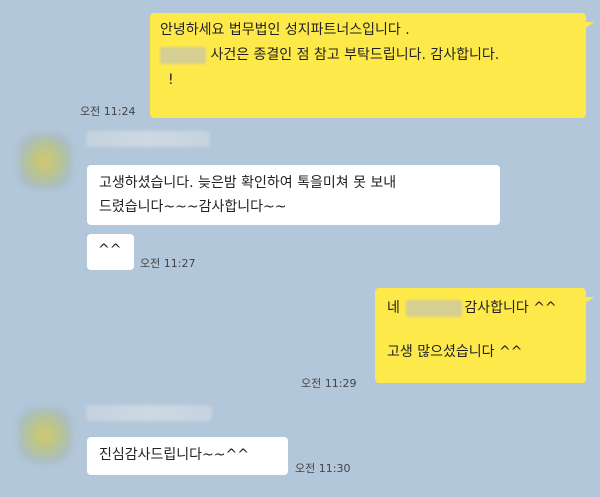 Image resolution: width=600 pixels, height=497 pixels. I want to click on message-text: 감사합니다 ^^, so click(510, 308).